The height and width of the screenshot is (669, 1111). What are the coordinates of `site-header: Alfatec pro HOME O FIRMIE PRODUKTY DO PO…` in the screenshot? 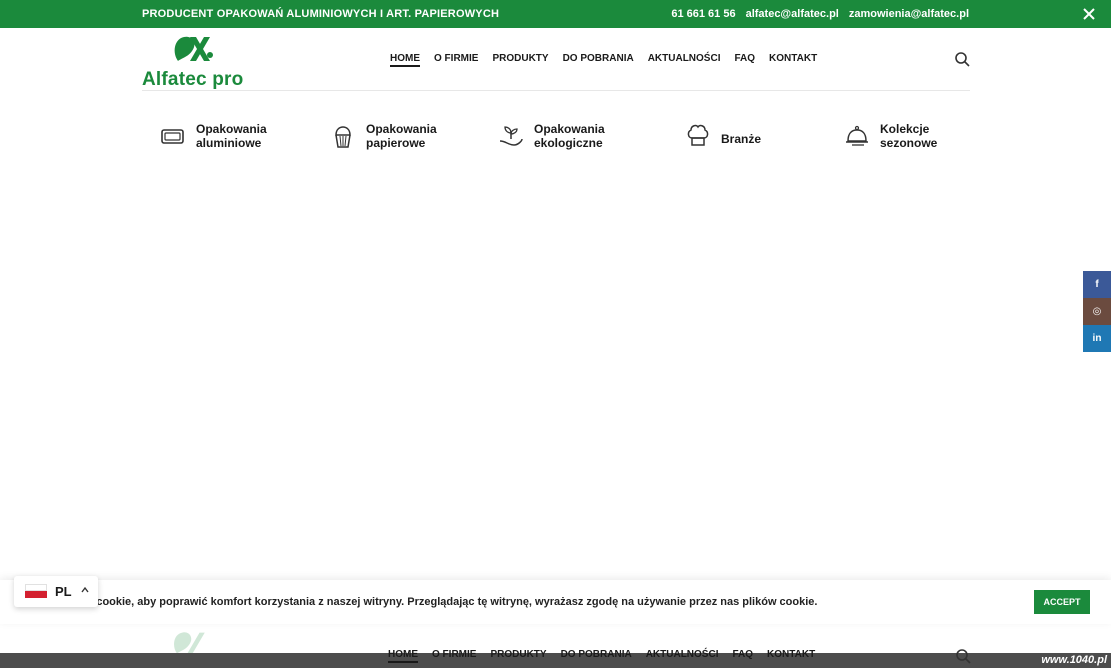 It's located at (556, 59).